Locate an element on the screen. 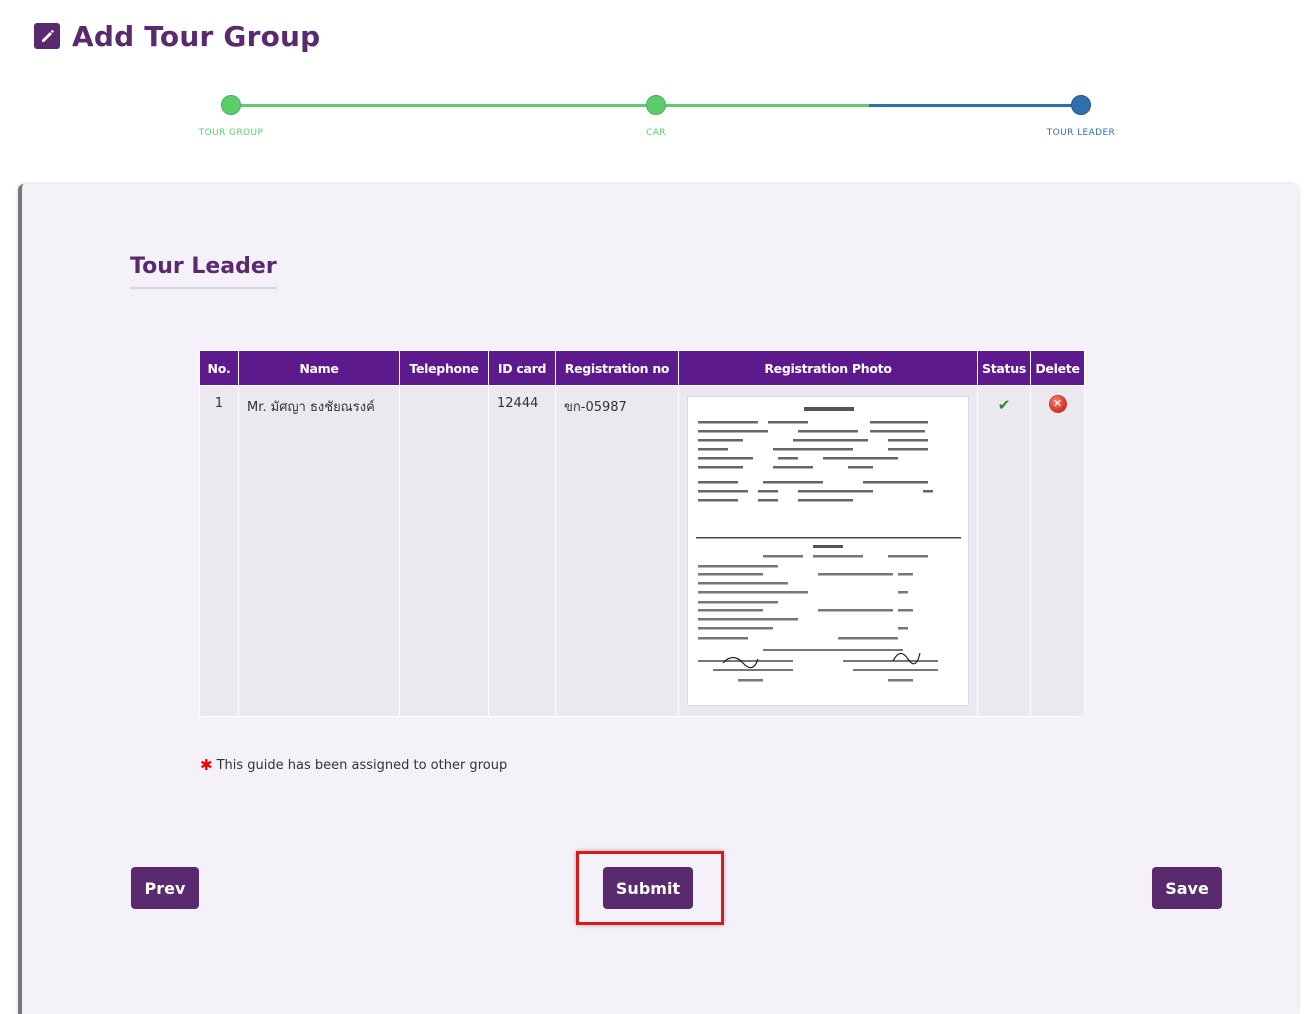  cell-status: ✔ is located at coordinates (1004, 551).